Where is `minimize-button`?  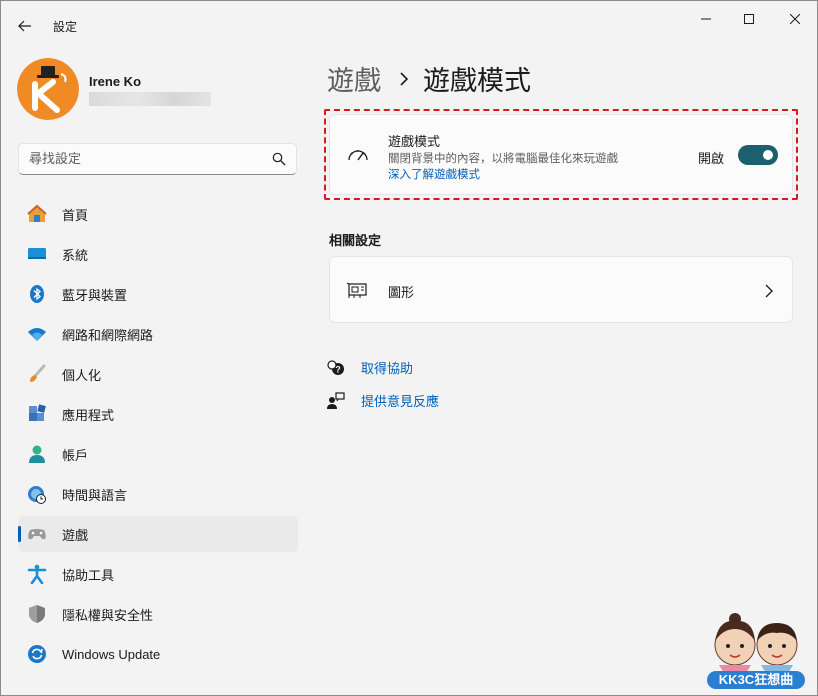
minimize-button is located at coordinates (706, 19).